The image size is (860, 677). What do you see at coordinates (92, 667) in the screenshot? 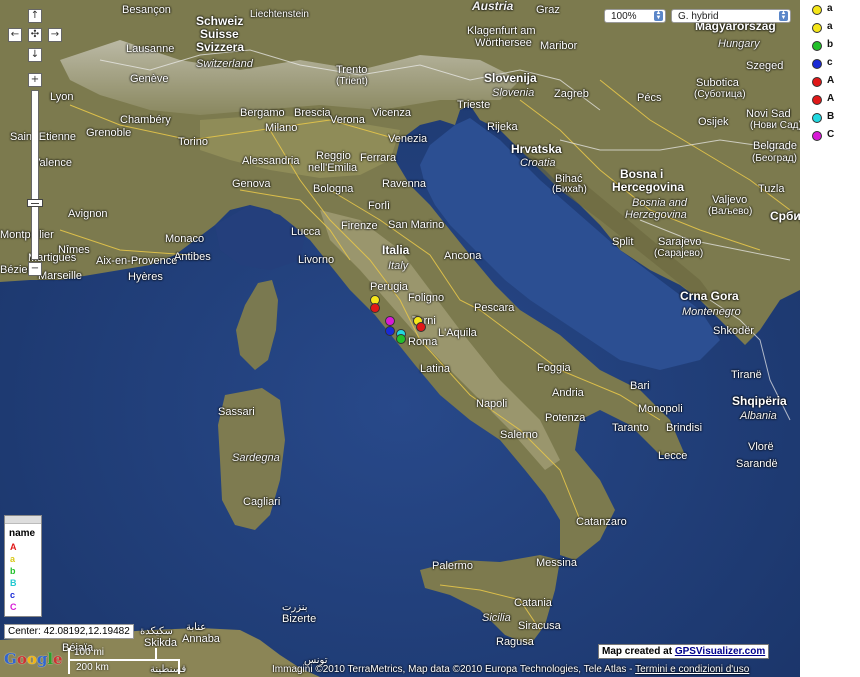
I see `scale-kilometers: 200 km` at bounding box center [92, 667].